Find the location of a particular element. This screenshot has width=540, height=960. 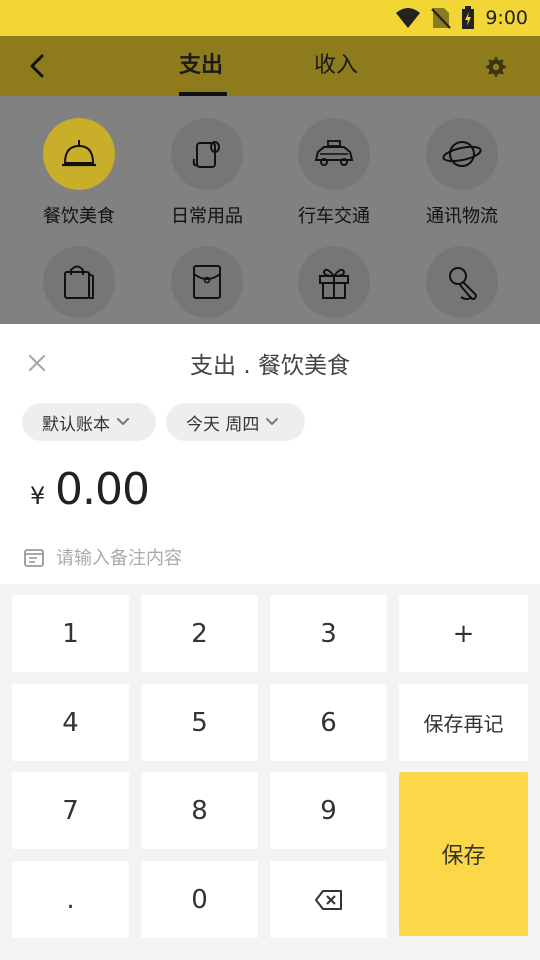

key-1: 1 is located at coordinates (70, 633).